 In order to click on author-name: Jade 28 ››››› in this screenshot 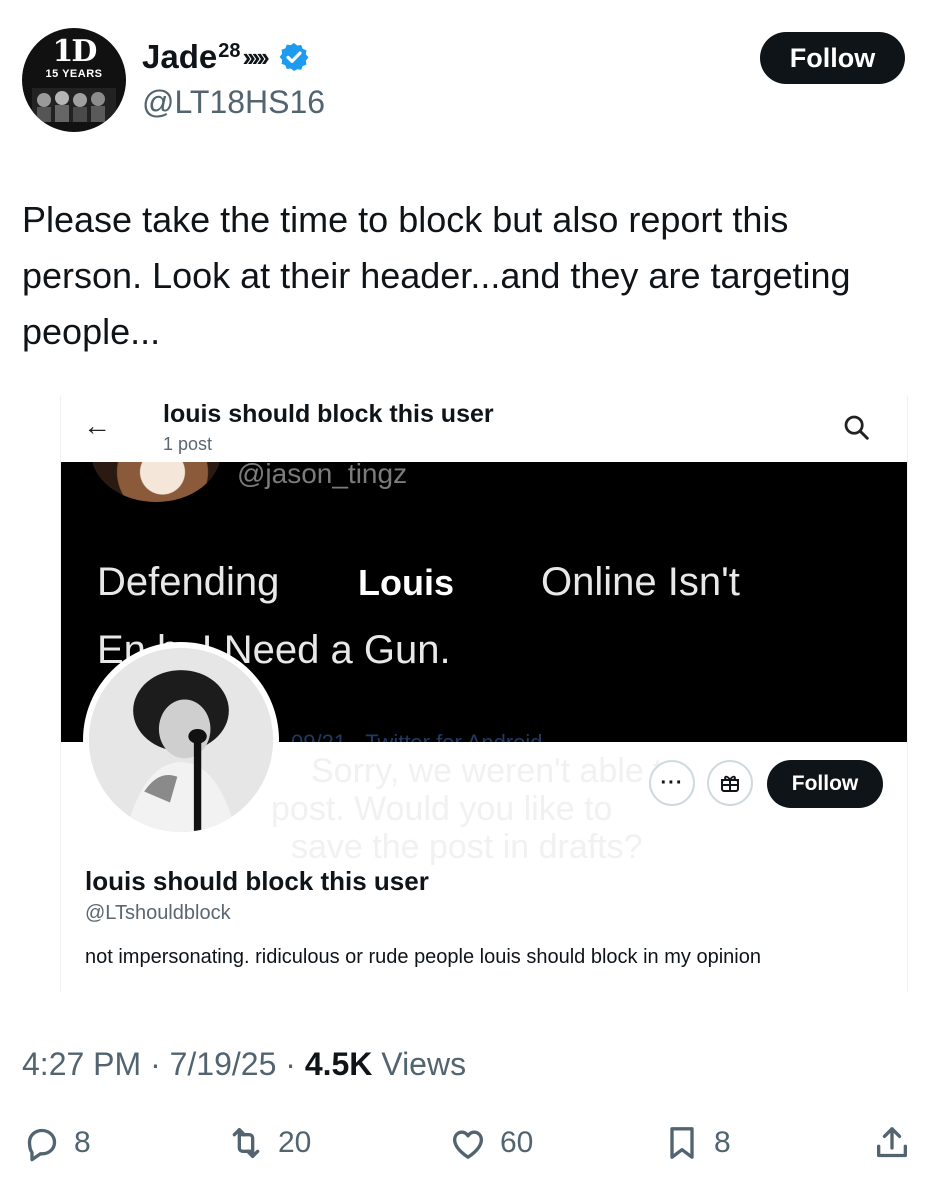, I will do `click(226, 57)`.